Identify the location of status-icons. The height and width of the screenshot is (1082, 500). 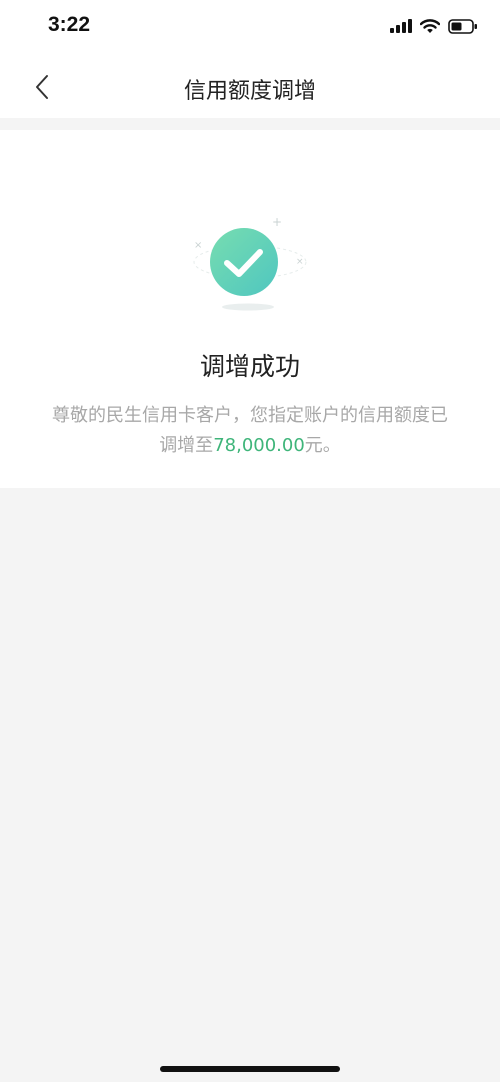
(434, 26).